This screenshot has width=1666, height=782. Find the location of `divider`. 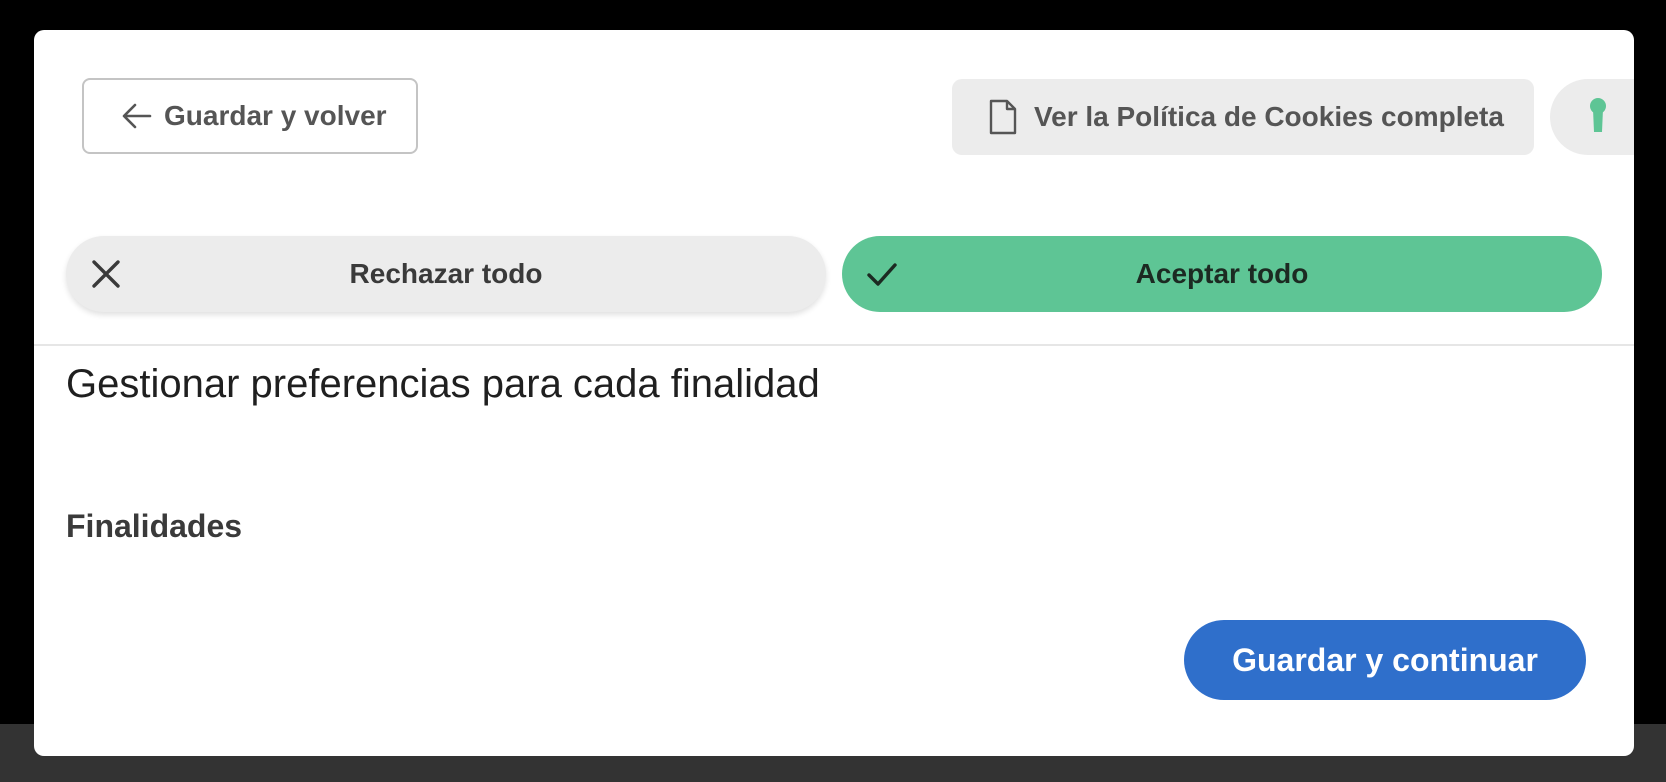

divider is located at coordinates (834, 345).